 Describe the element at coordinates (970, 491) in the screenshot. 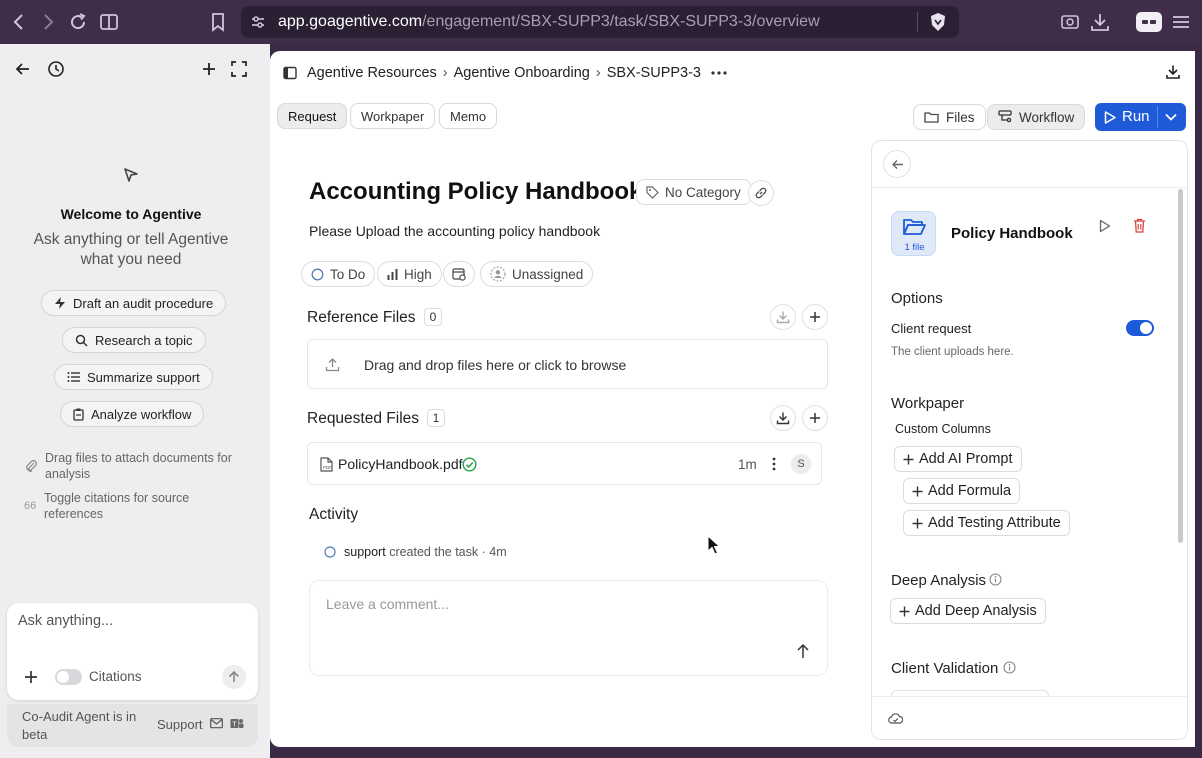

I see `add-formula-label: Add Formula` at that location.